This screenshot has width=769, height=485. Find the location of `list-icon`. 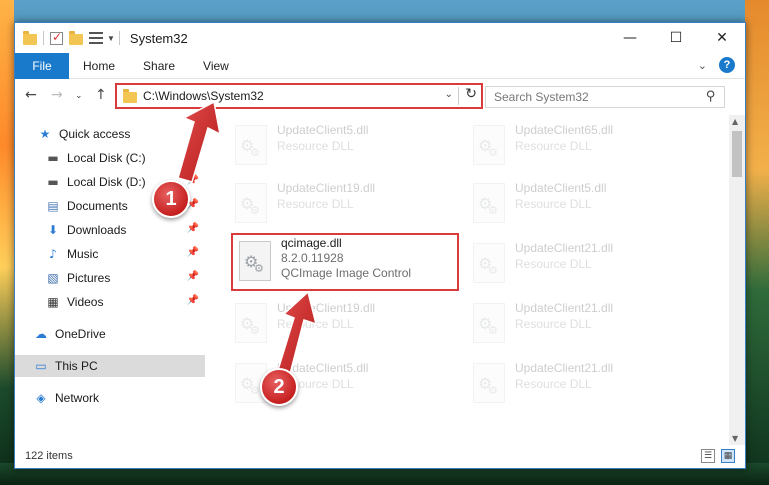

list-icon is located at coordinates (96, 38).